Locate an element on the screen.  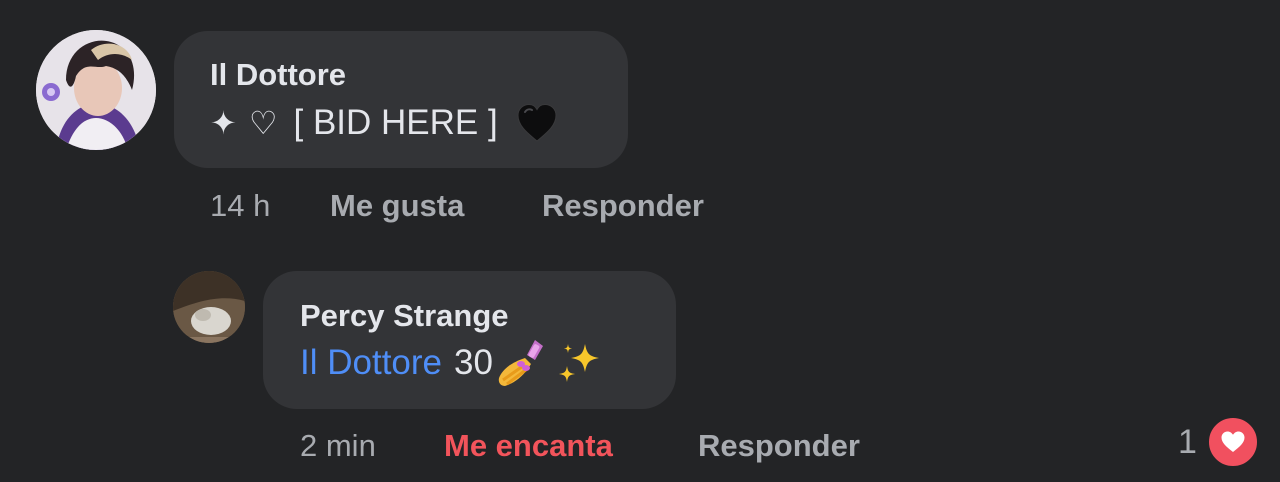
love-button: Me encanta is located at coordinates (528, 446).